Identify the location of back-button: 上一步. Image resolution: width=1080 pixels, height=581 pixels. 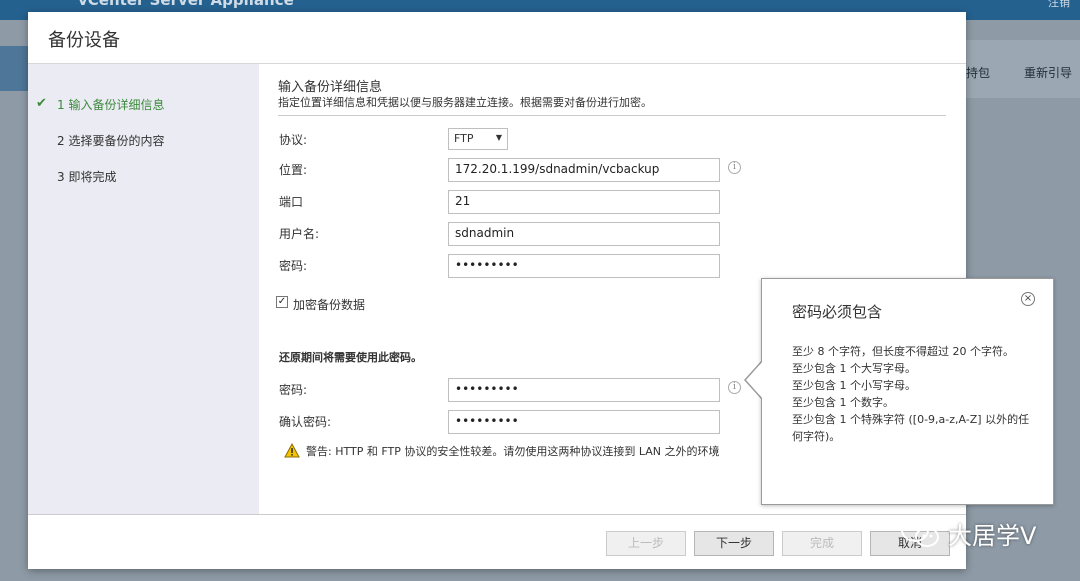
(646, 543).